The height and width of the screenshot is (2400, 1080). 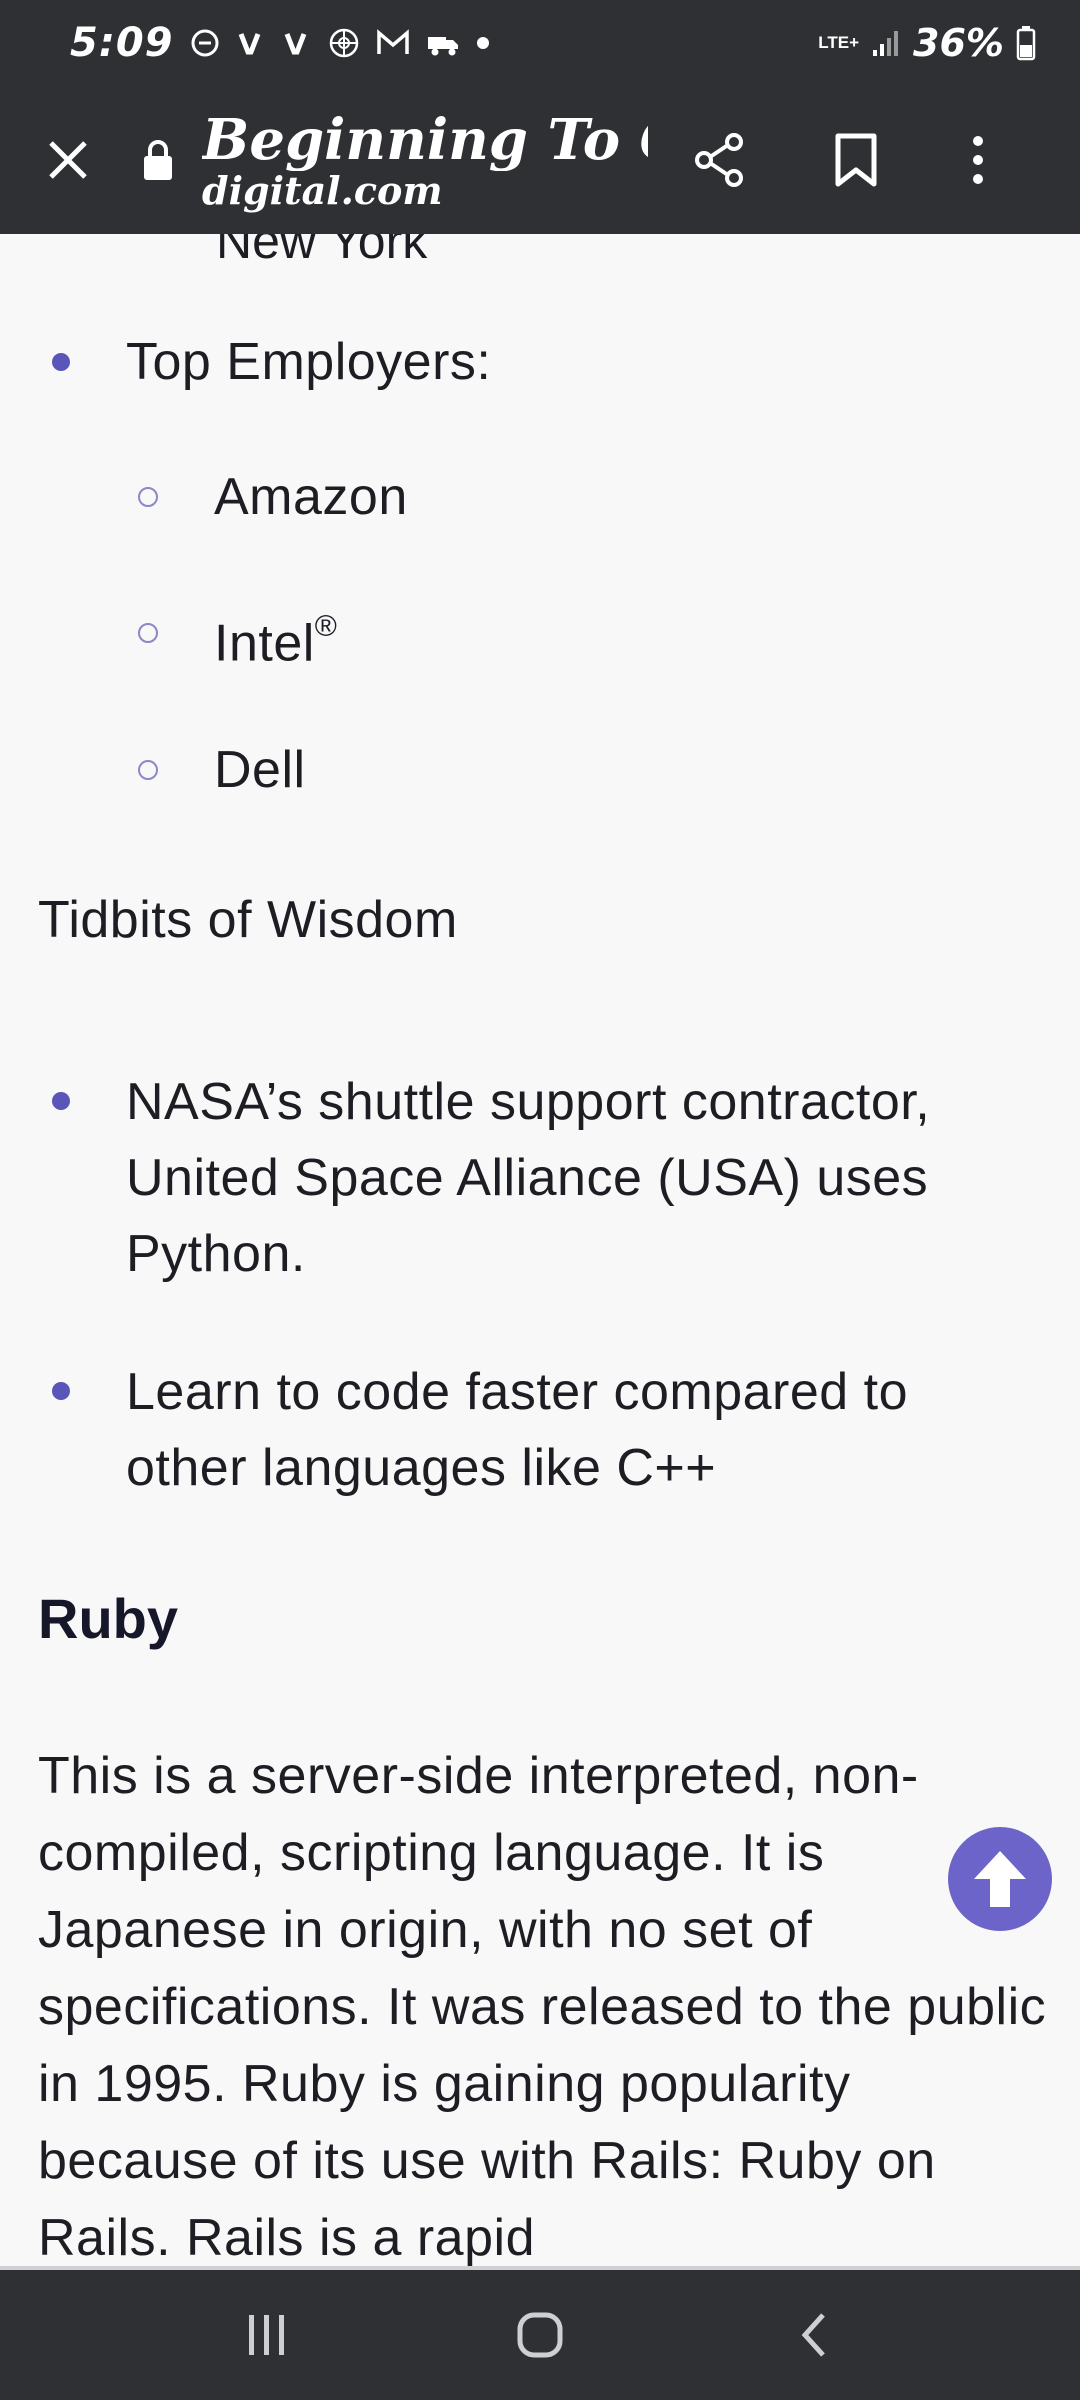 What do you see at coordinates (251, 43) in the screenshot?
I see `app-notification-icon` at bounding box center [251, 43].